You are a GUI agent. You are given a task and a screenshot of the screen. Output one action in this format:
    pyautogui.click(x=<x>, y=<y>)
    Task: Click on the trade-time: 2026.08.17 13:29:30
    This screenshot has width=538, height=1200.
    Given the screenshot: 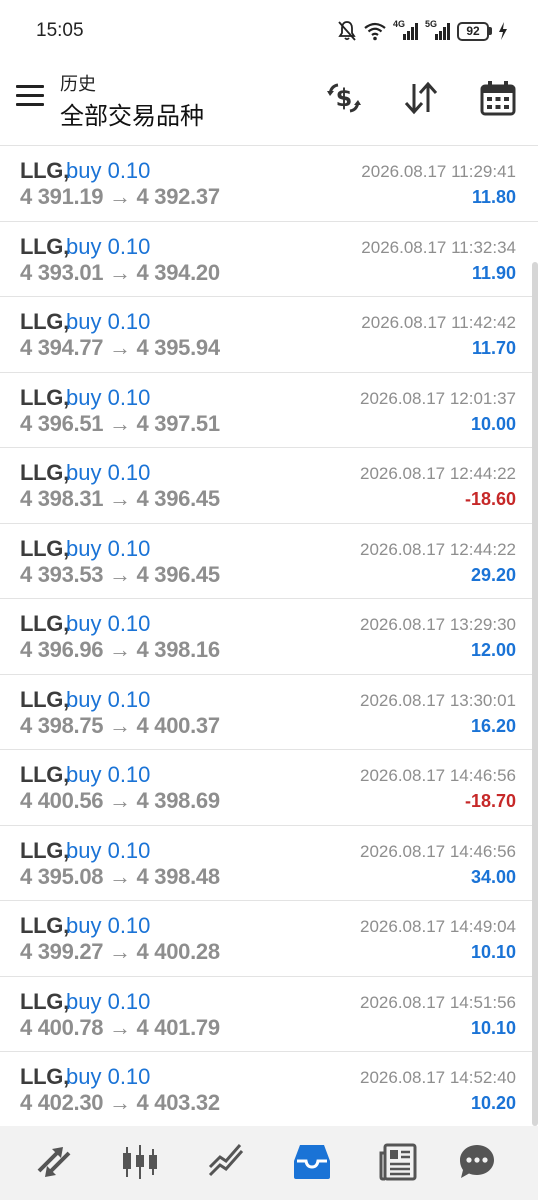 What is the action you would take?
    pyautogui.click(x=438, y=624)
    